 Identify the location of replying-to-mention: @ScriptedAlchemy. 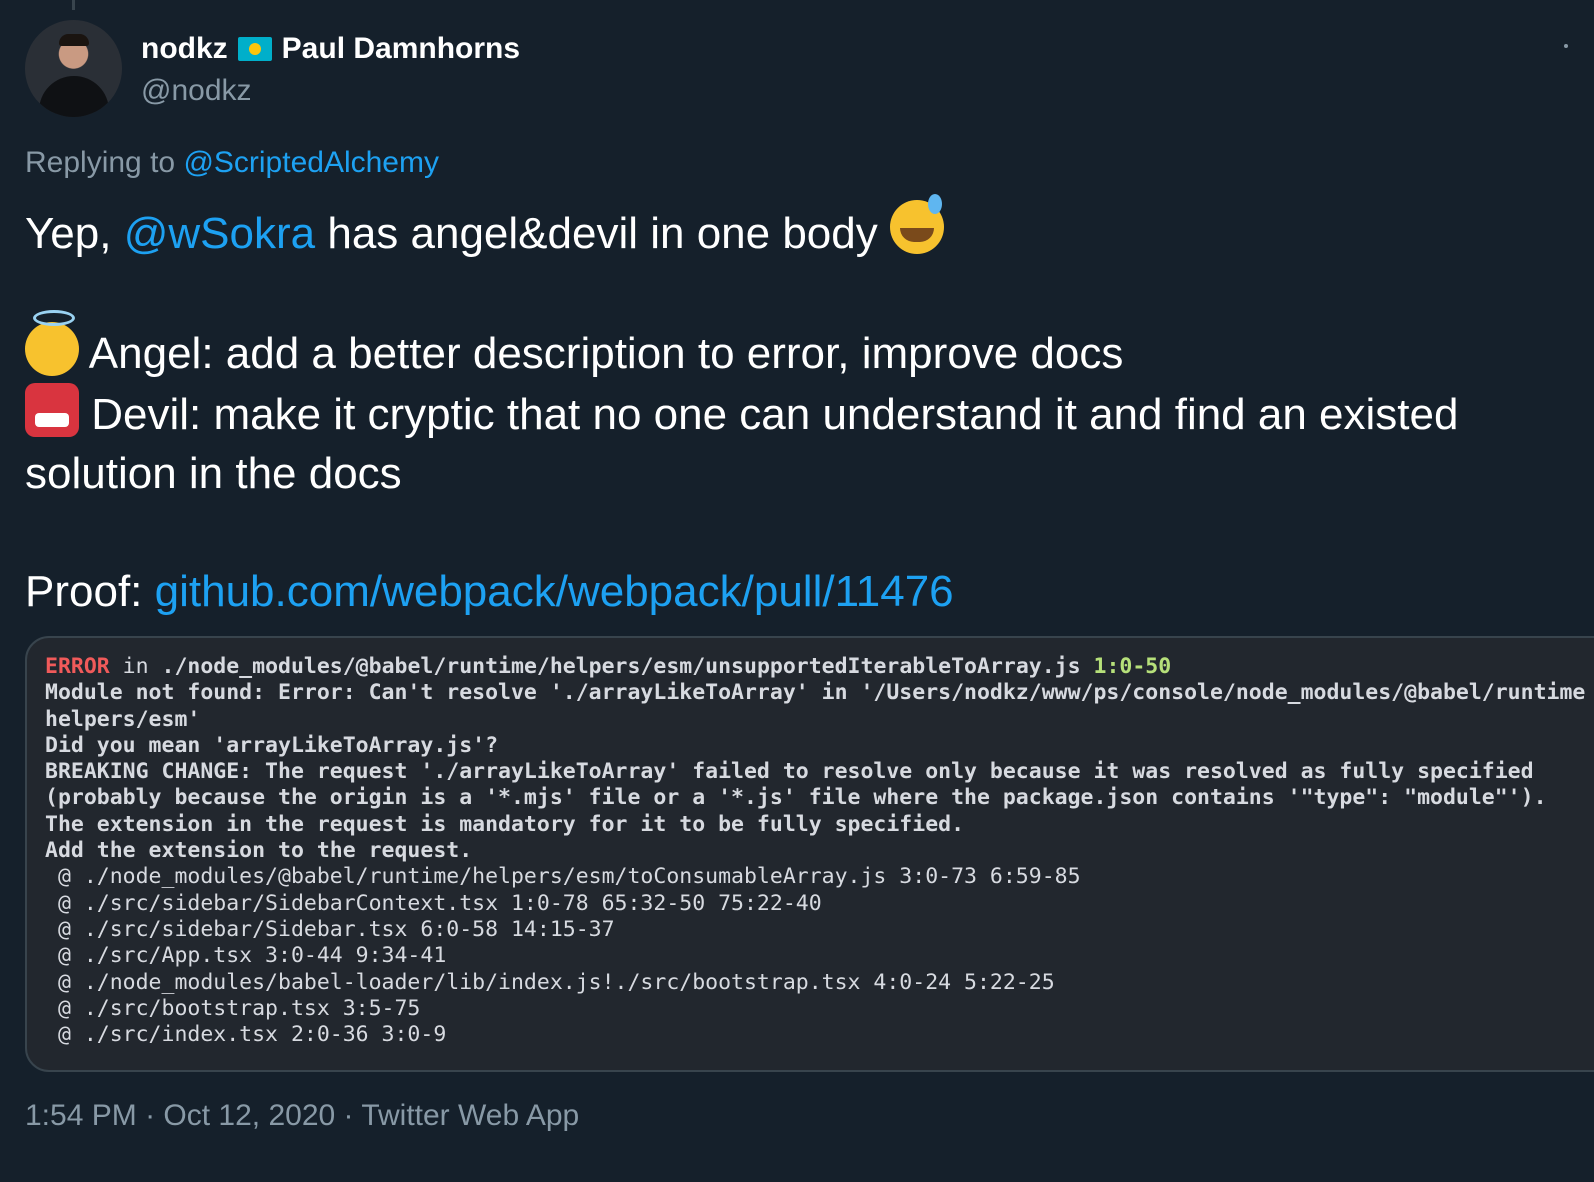
(311, 162).